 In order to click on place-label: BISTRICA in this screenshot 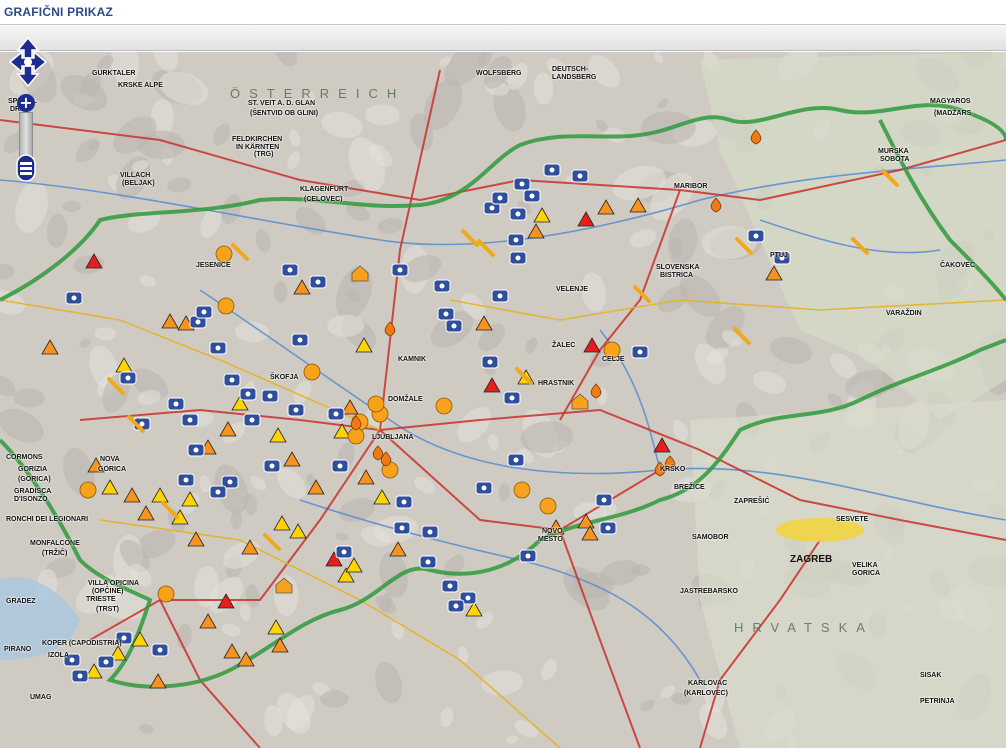, I will do `click(677, 275)`.